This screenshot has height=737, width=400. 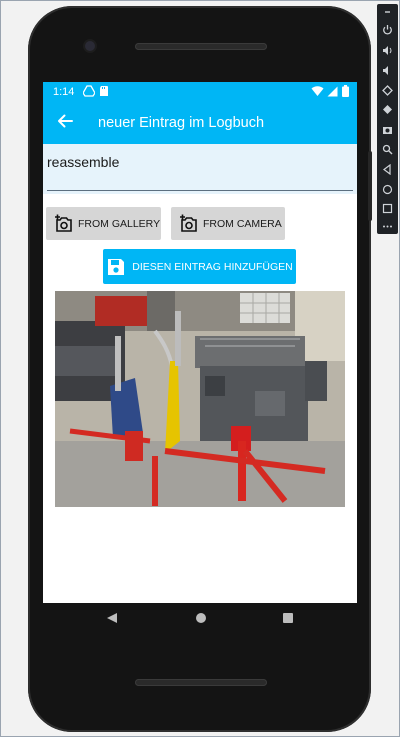 I want to click on sd-card-icon, so click(x=104, y=91).